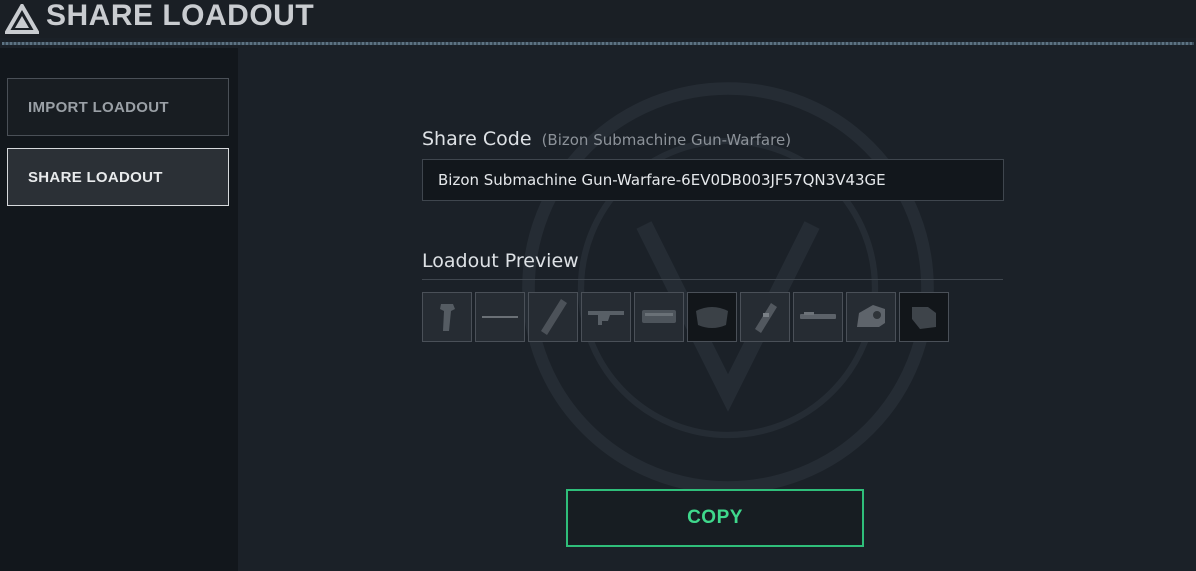 The image size is (1196, 571). What do you see at coordinates (22, 19) in the screenshot?
I see `triangle-logo-icon` at bounding box center [22, 19].